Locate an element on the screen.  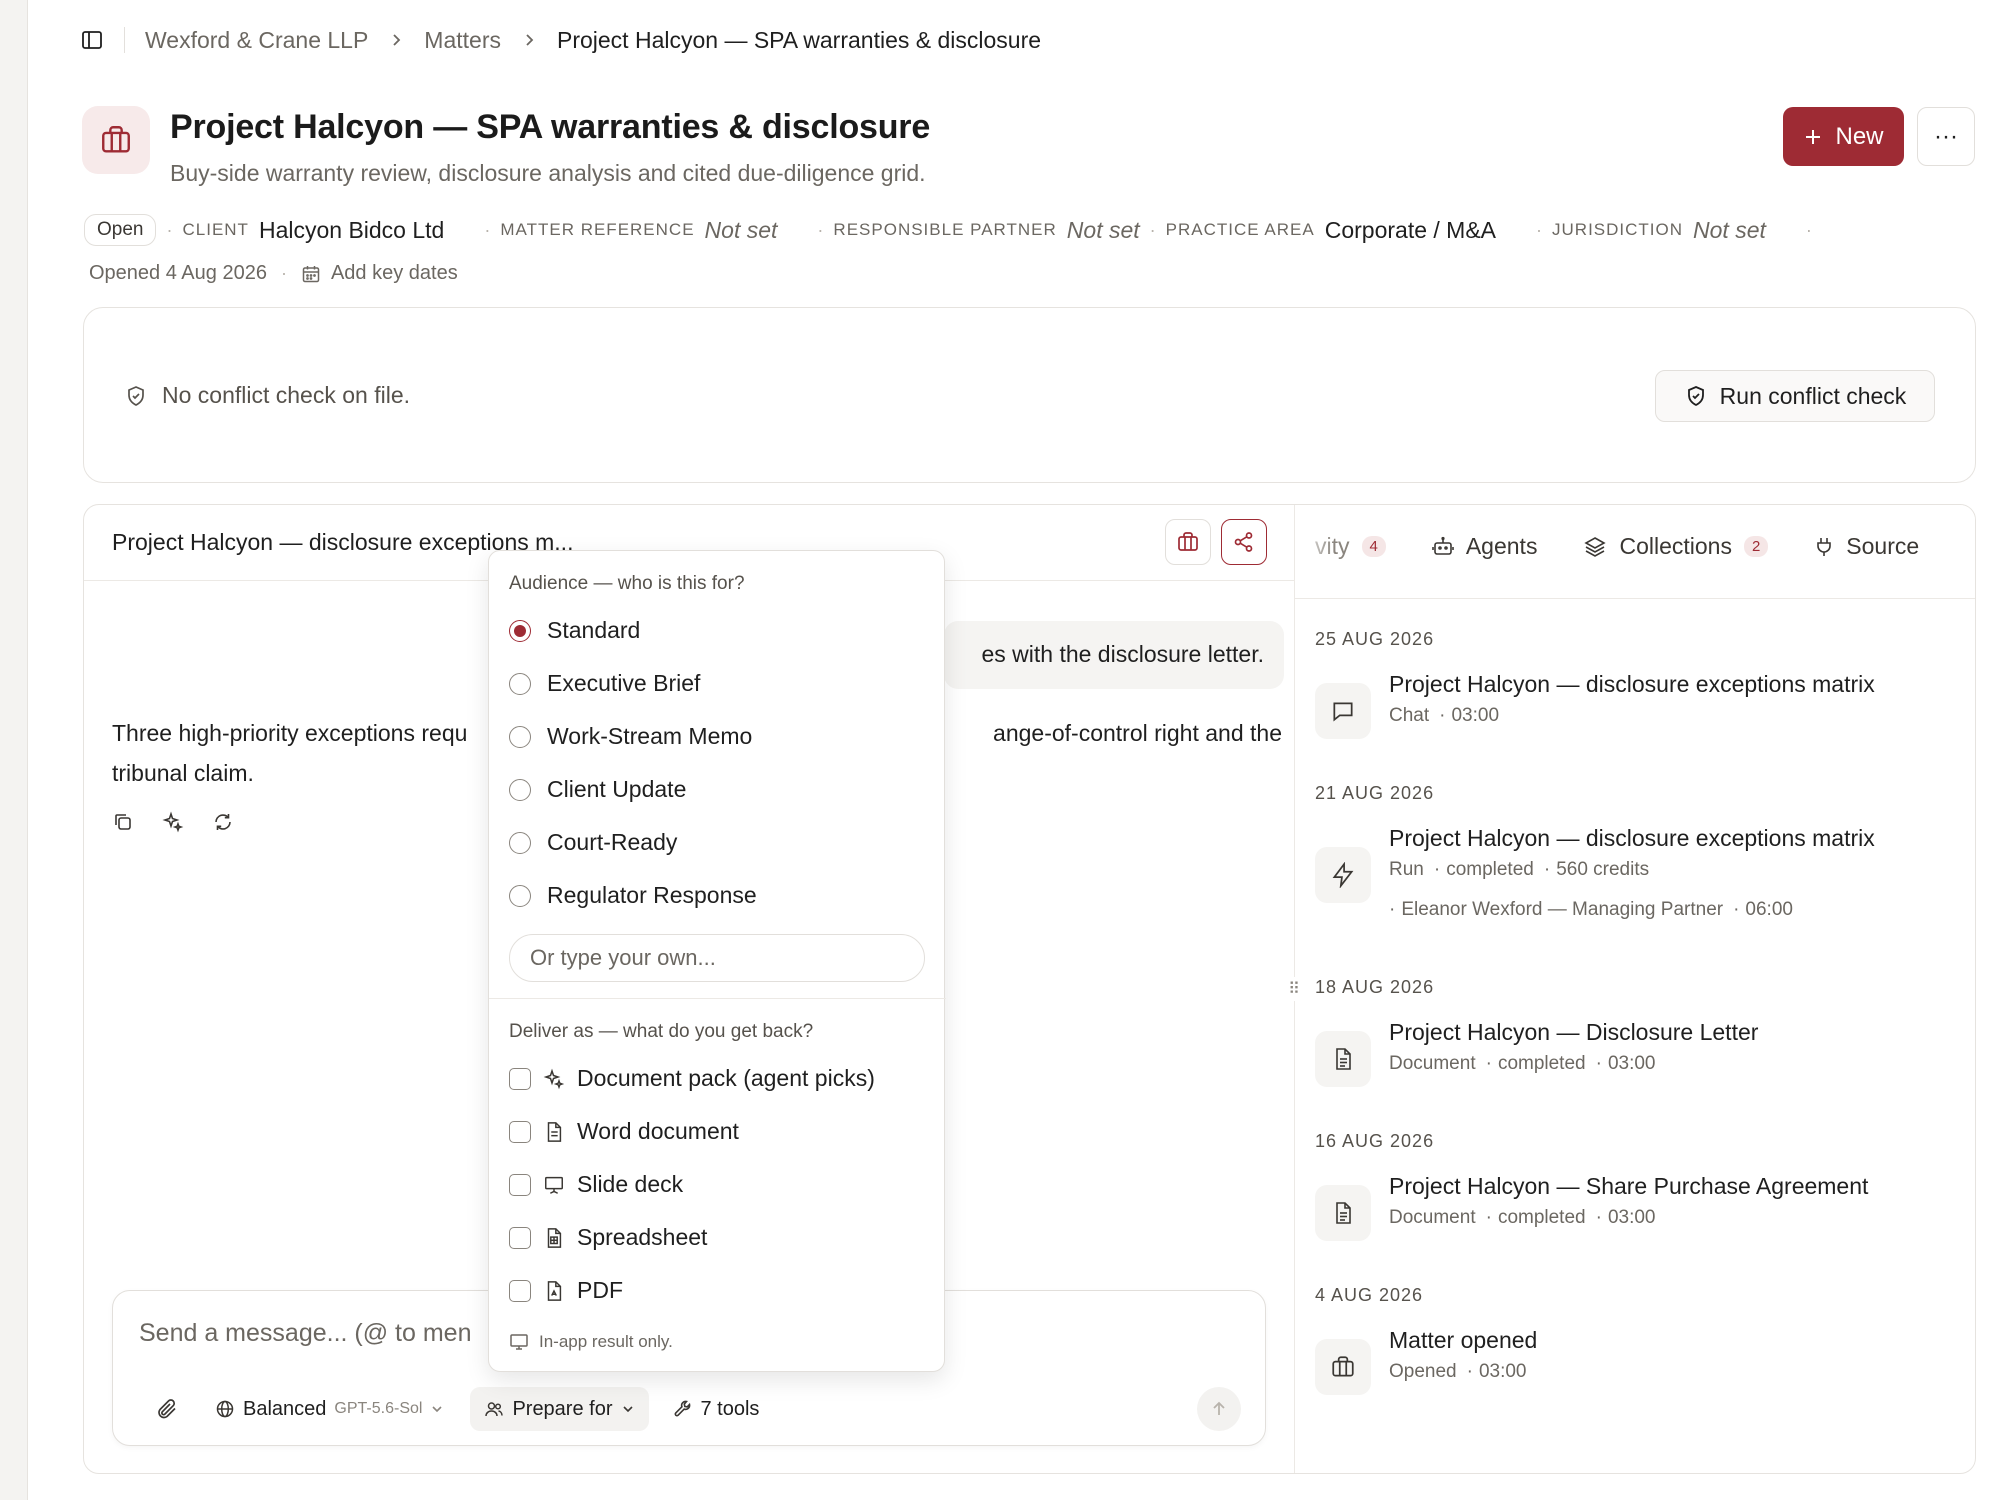
matter-link-button is located at coordinates (1188, 542).